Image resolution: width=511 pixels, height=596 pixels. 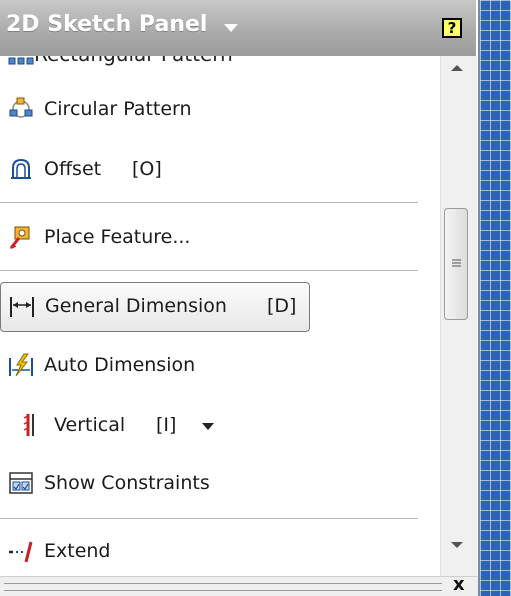 What do you see at coordinates (21, 168) in the screenshot?
I see `offset-icon` at bounding box center [21, 168].